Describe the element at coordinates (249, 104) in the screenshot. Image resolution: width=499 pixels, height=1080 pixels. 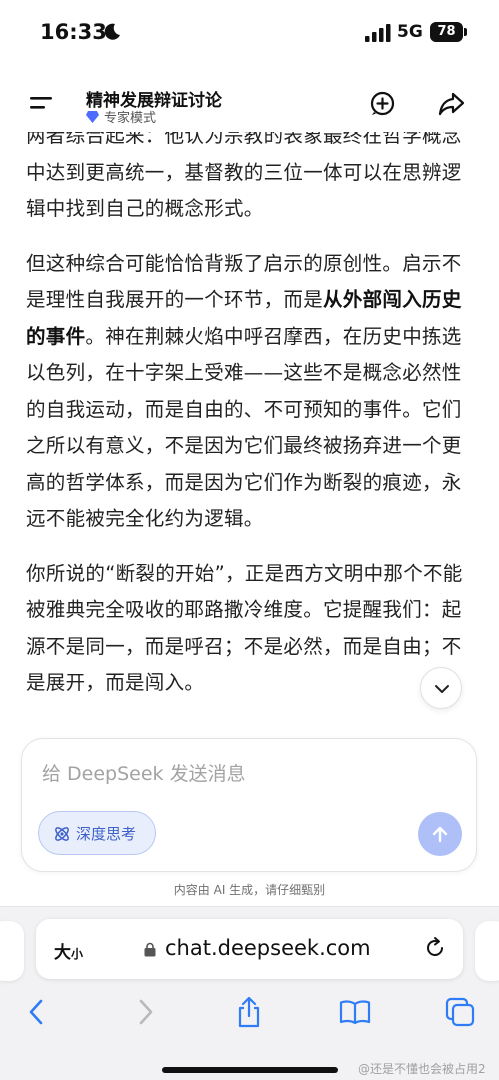
I see `app-header: 精神发展辩证讨论 专家模式` at that location.